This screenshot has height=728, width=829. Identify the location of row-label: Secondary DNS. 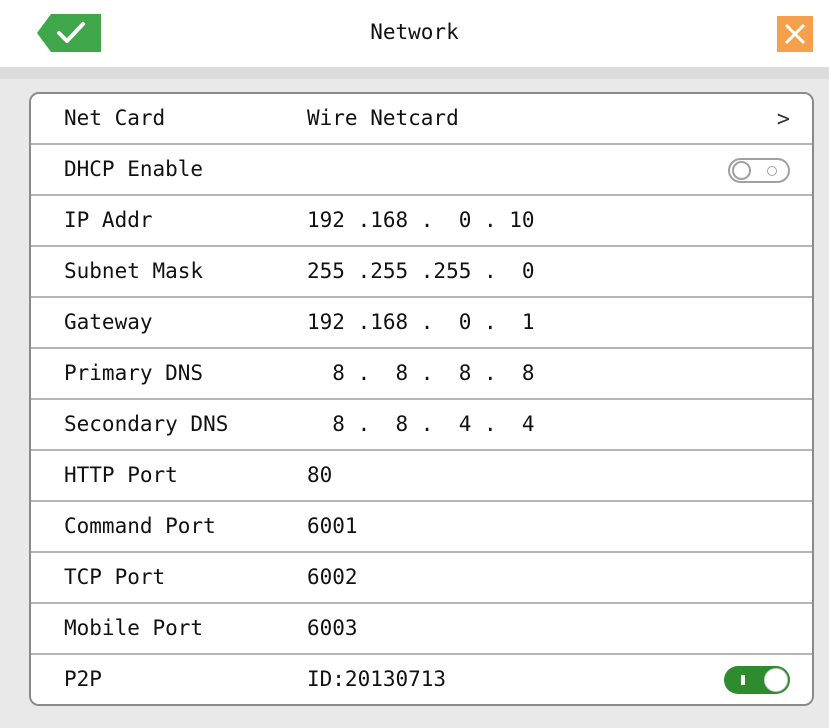
(146, 424).